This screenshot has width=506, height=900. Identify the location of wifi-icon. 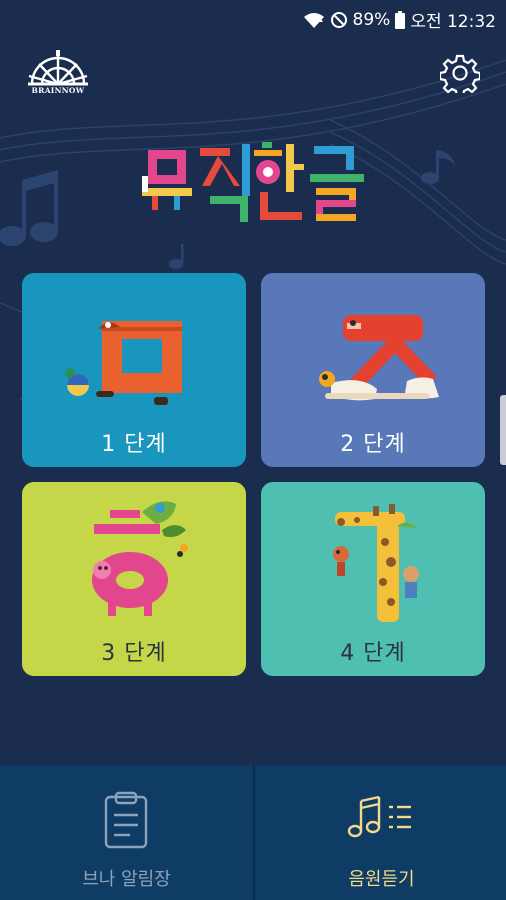
(313, 20).